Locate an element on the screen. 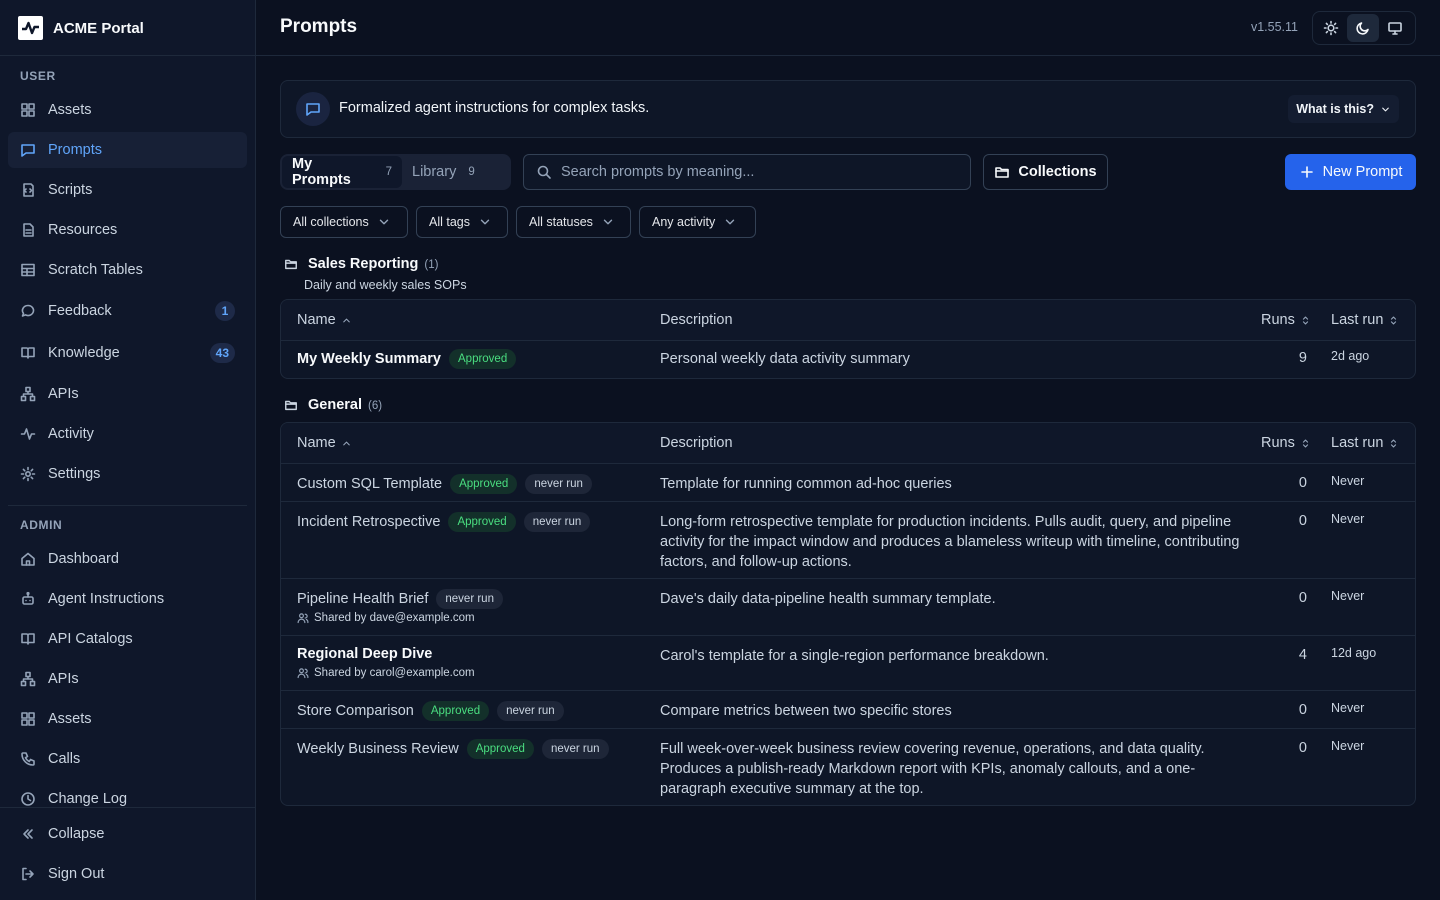  tab-library: Library 9 is located at coordinates (452, 172).